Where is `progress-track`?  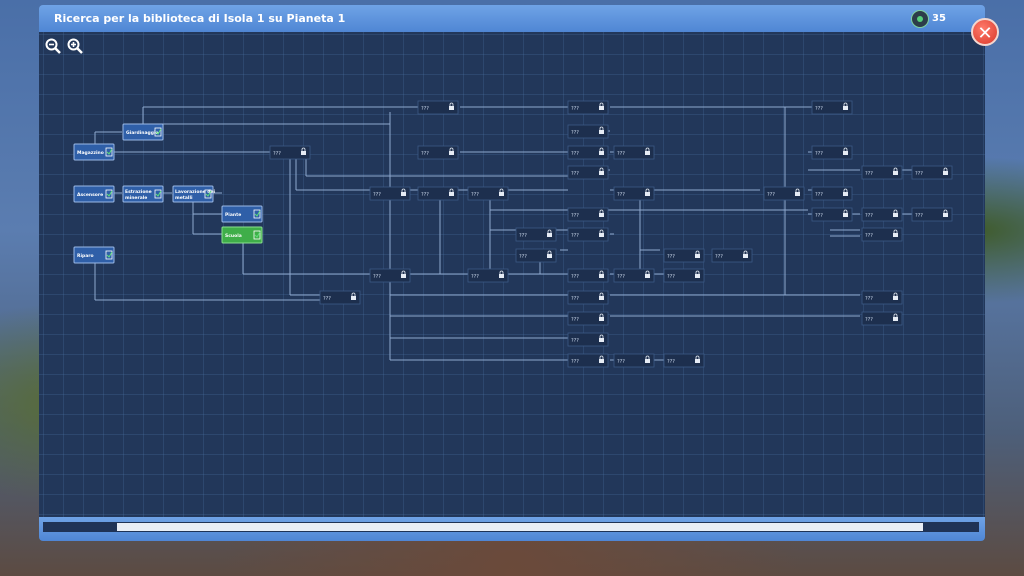 progress-track is located at coordinates (511, 527).